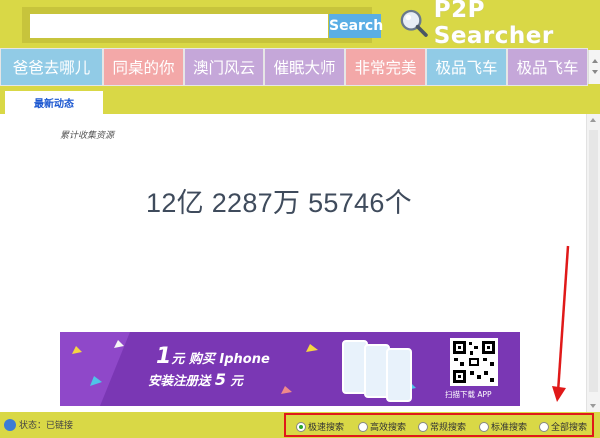 This screenshot has height=438, width=600. I want to click on phone-image, so click(399, 375).